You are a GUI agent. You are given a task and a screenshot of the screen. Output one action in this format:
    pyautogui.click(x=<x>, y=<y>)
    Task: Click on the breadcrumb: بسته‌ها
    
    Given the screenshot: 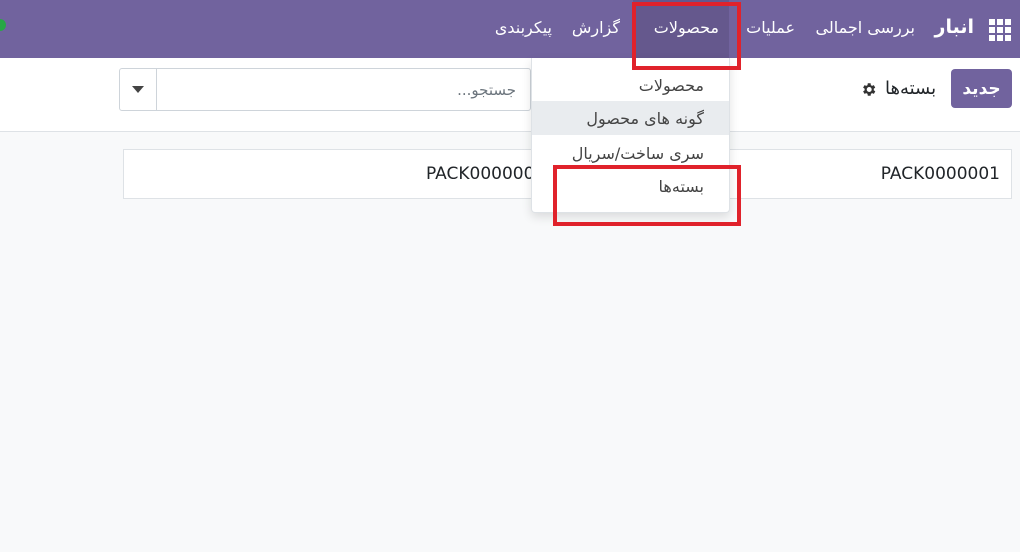 What is the action you would take?
    pyautogui.click(x=911, y=88)
    